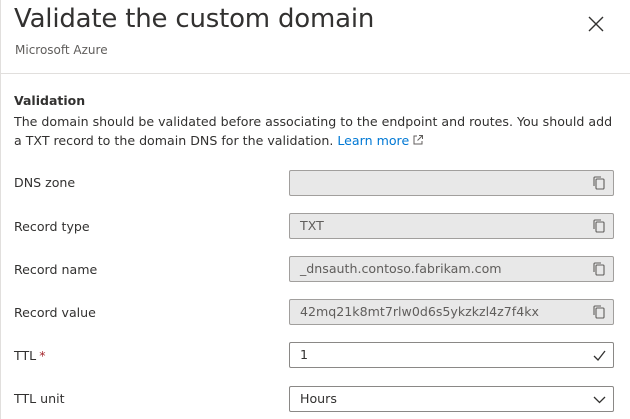 The height and width of the screenshot is (419, 630). I want to click on record-value-field: 42mq21k8mt7rlw0d6s5ykzkzl4z7f4kx, so click(451, 312).